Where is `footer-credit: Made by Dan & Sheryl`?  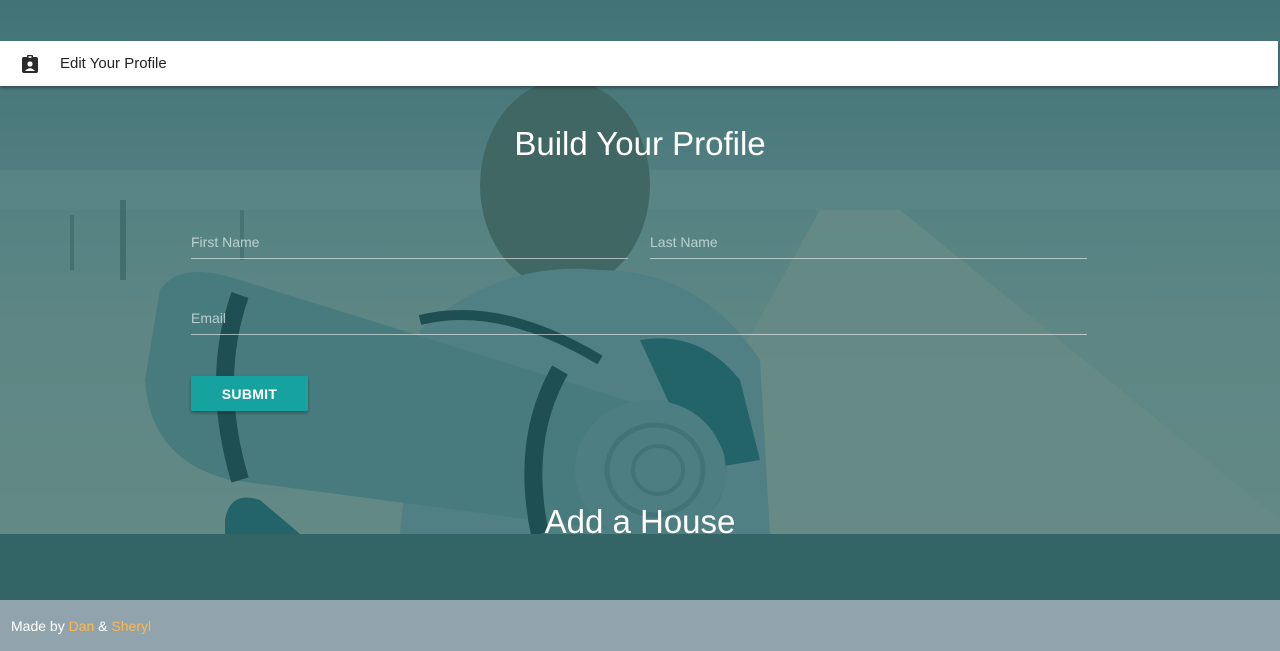 footer-credit: Made by Dan & Sheryl is located at coordinates (81, 626).